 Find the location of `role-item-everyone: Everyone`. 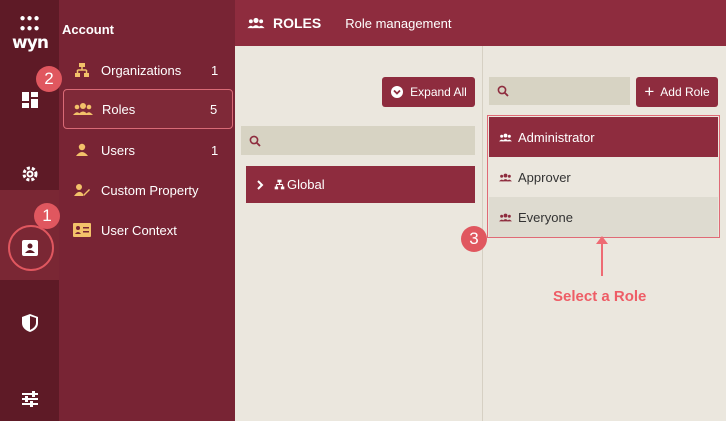

role-item-everyone: Everyone is located at coordinates (603, 217).